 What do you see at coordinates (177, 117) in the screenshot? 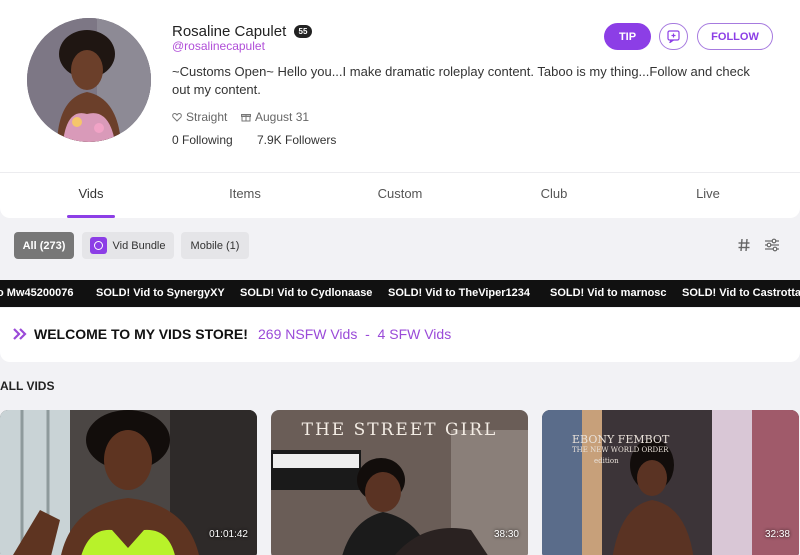
I see `heart-icon` at bounding box center [177, 117].